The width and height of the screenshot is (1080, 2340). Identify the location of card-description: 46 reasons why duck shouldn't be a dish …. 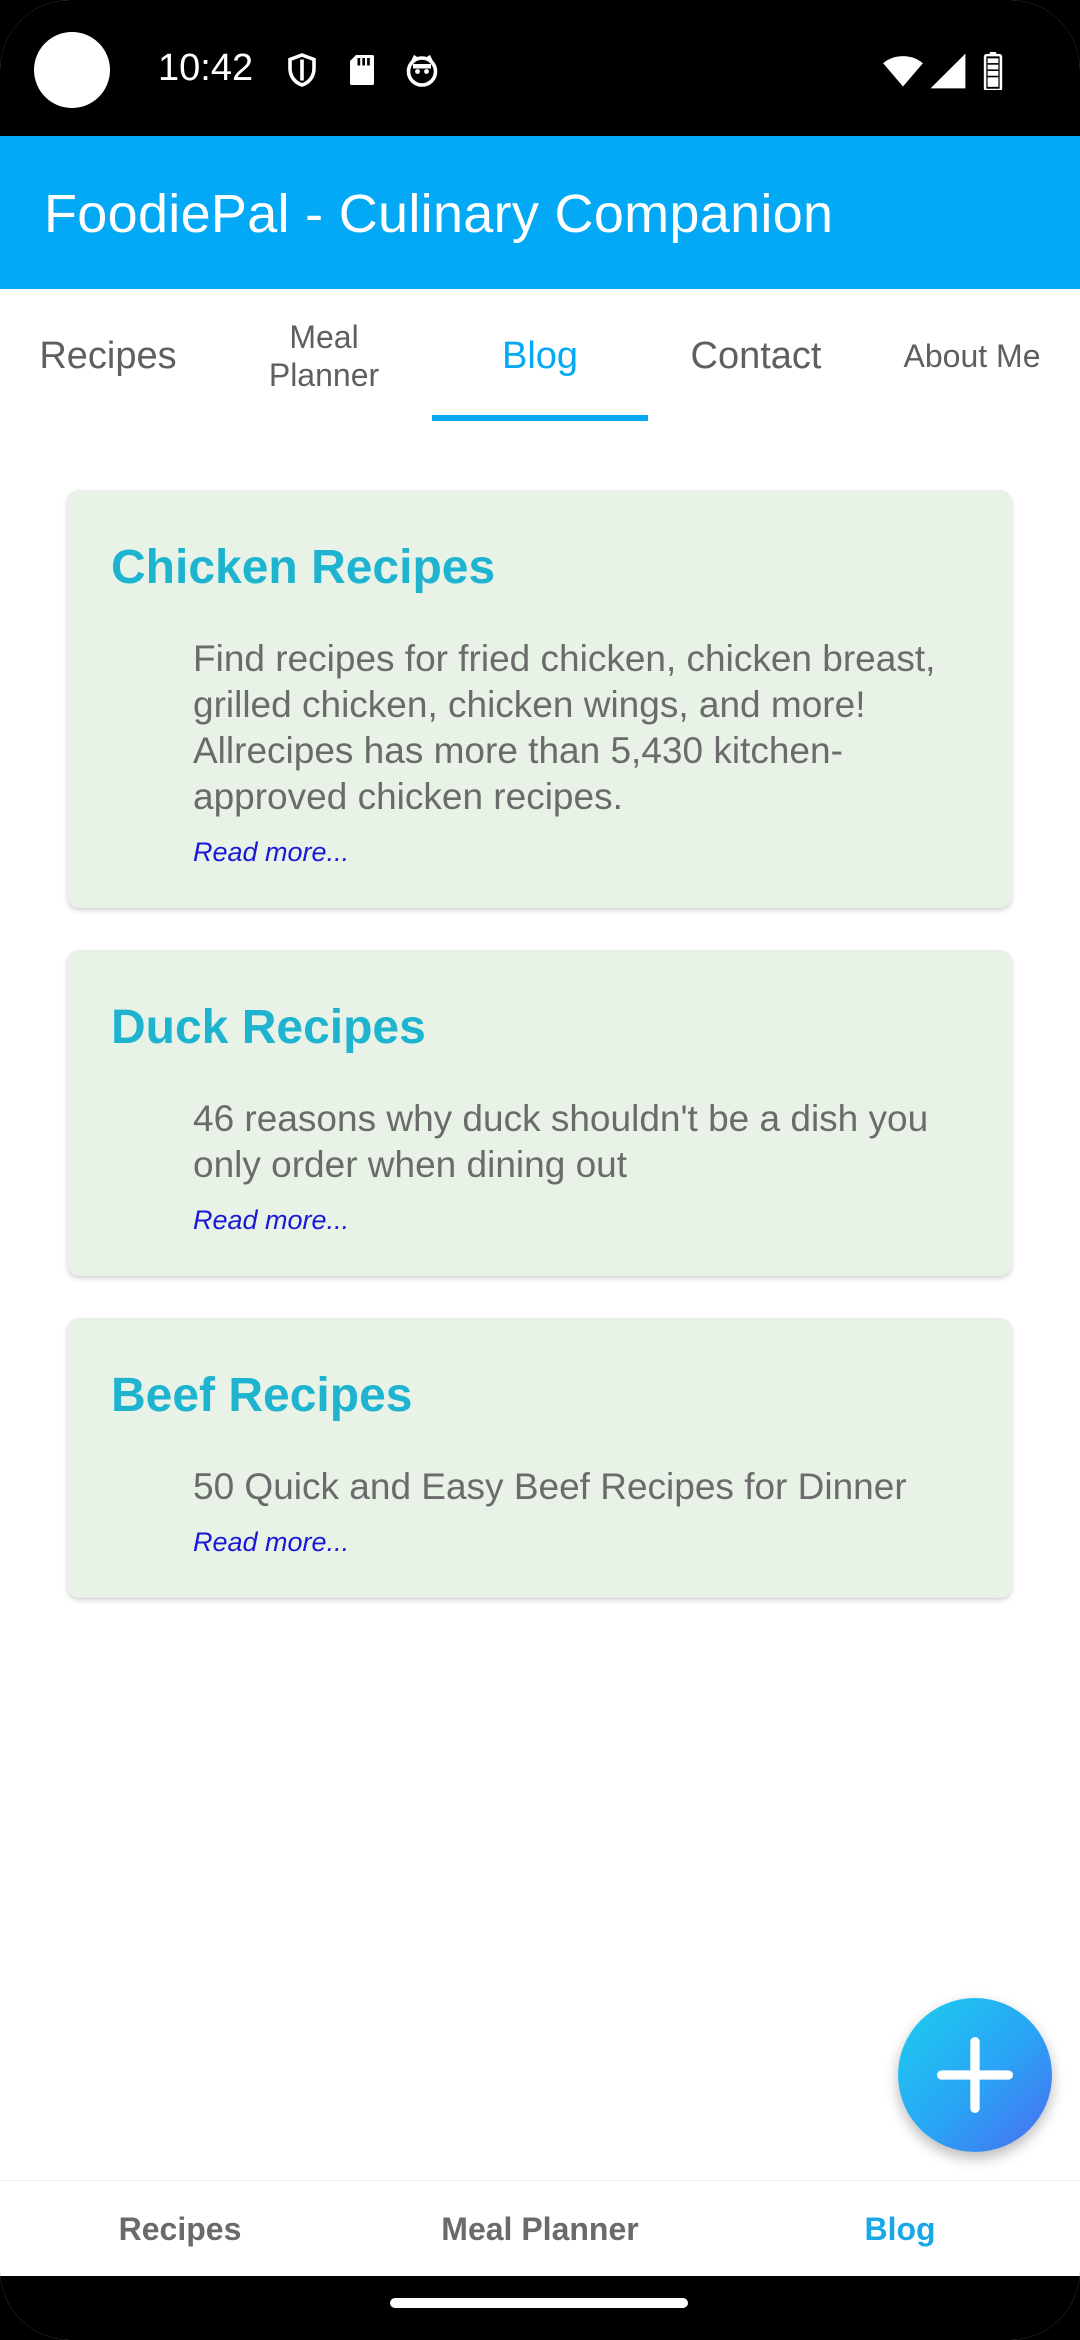
(561, 1141).